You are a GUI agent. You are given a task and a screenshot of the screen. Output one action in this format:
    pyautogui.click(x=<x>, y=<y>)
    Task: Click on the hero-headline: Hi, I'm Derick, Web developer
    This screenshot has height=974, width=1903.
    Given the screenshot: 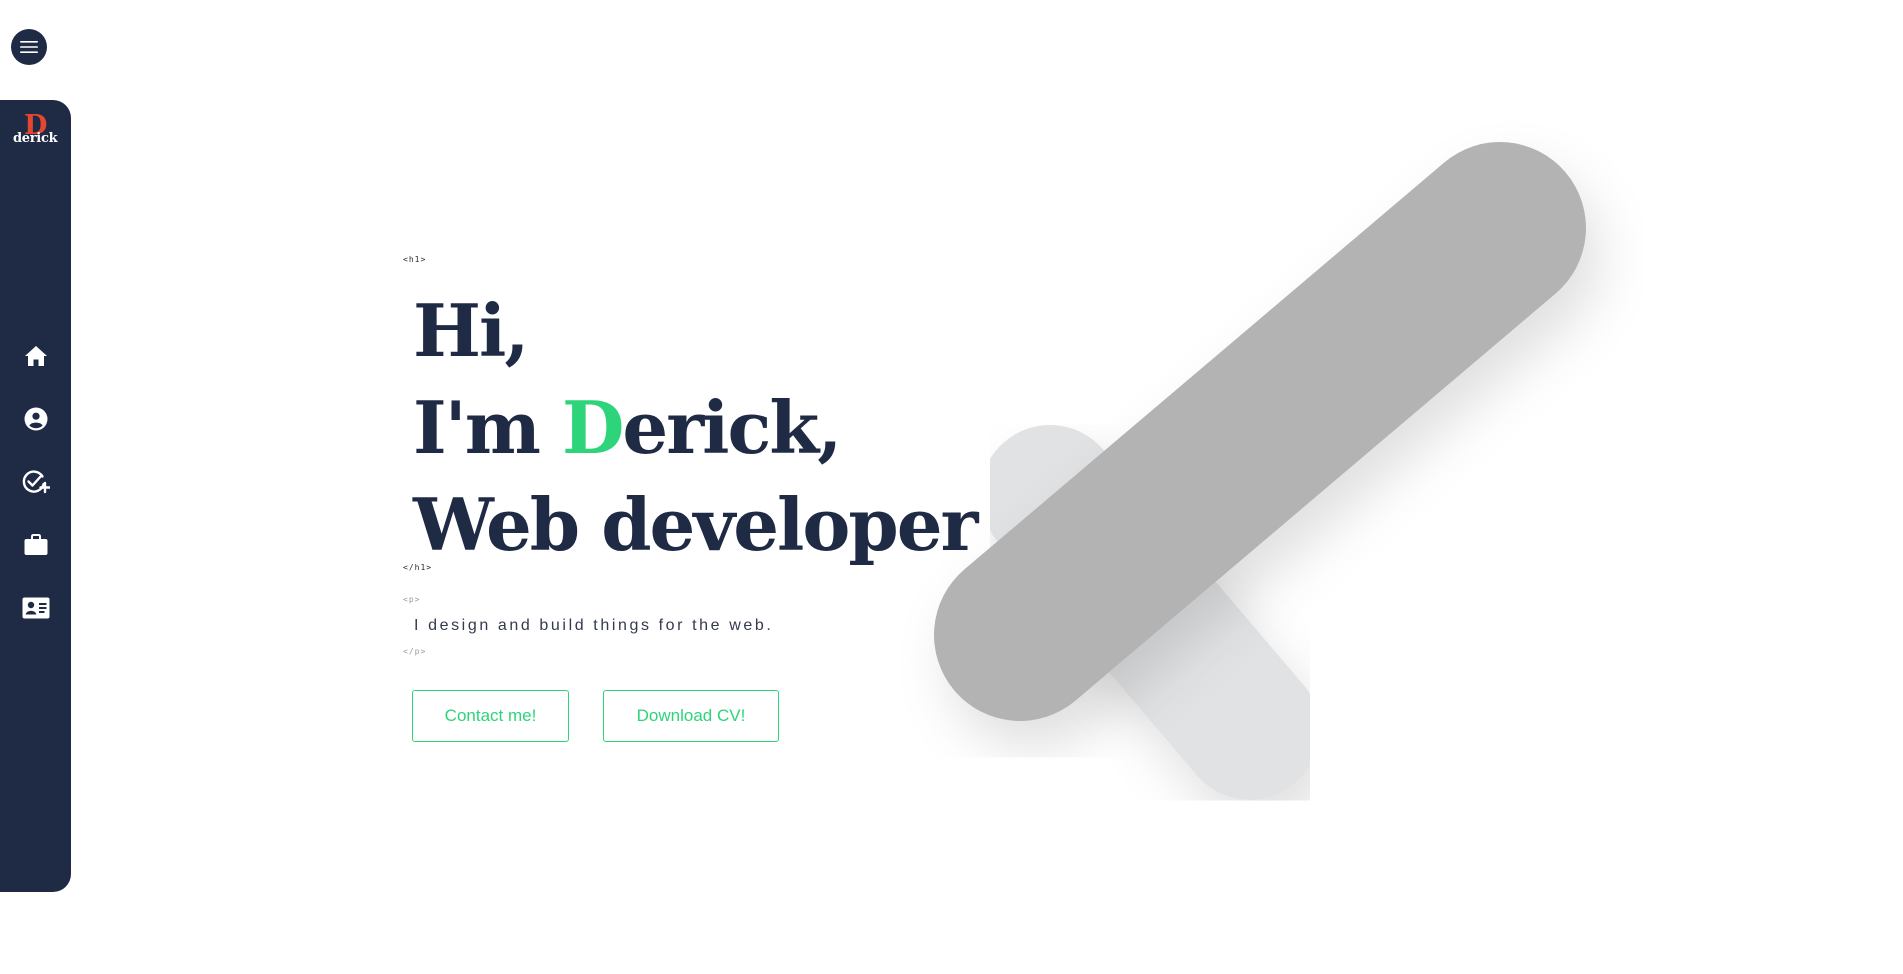 What is the action you would take?
    pyautogui.click(x=695, y=427)
    